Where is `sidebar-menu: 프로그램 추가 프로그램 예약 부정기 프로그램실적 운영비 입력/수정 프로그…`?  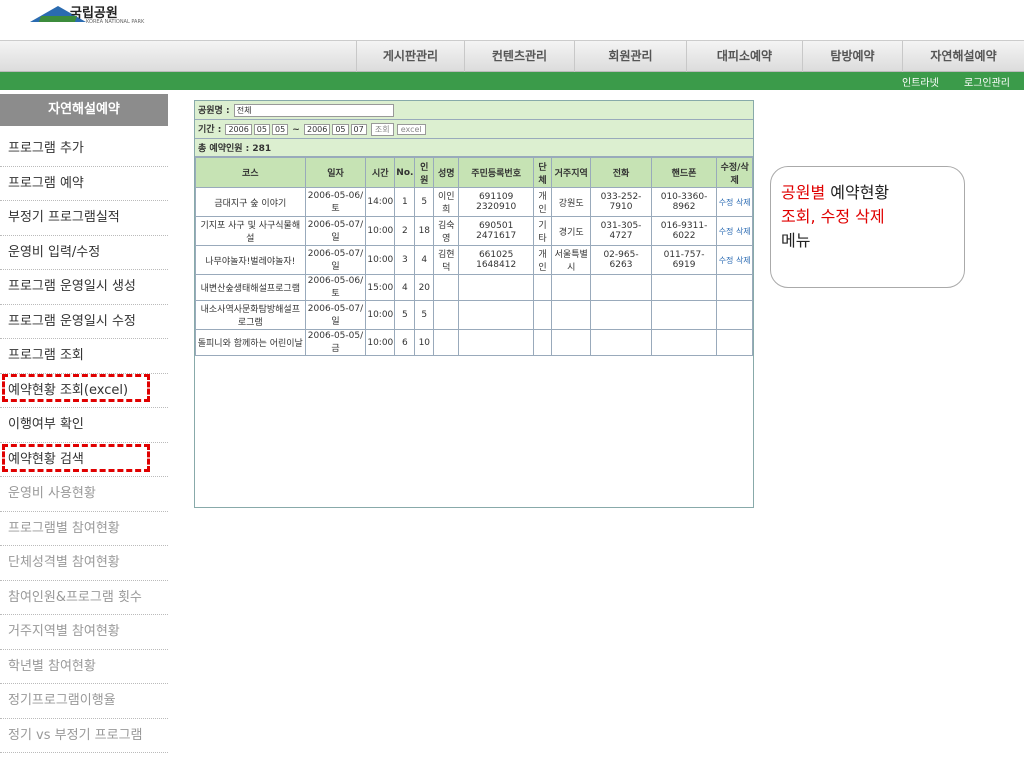
sidebar-menu: 프로그램 추가 프로그램 예약 부정기 프로그램실적 운영비 입력/수정 프로그… is located at coordinates (84, 442).